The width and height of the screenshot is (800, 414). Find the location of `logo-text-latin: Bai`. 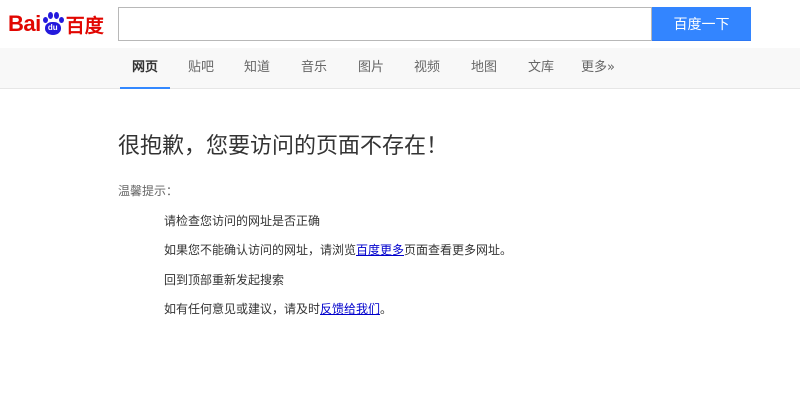

logo-text-latin: Bai is located at coordinates (24, 23).